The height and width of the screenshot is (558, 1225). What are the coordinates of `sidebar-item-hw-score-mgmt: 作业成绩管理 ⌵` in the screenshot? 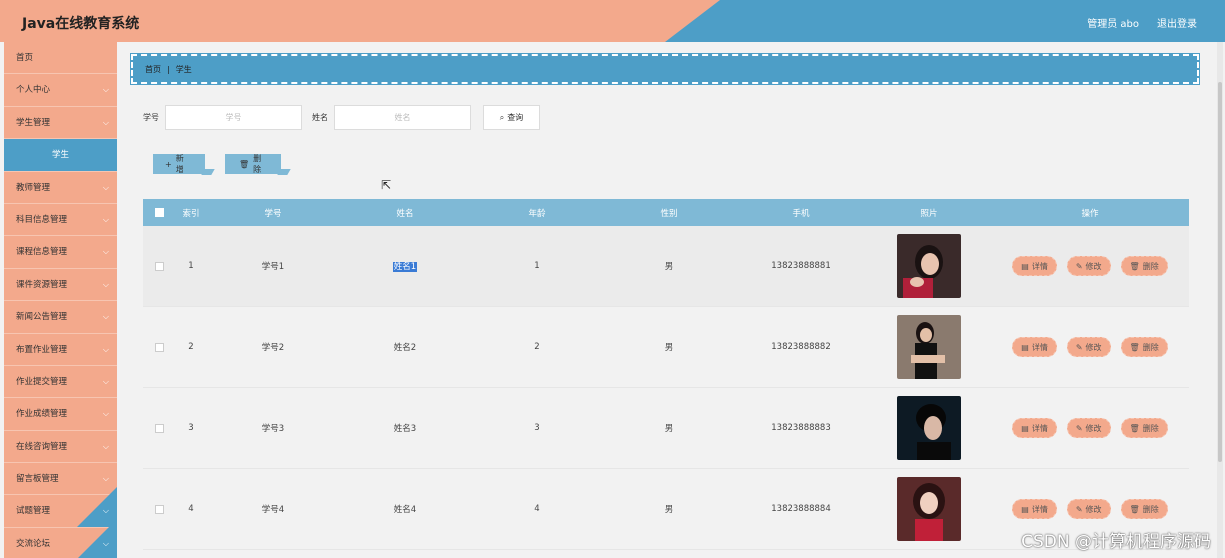 It's located at (60, 414).